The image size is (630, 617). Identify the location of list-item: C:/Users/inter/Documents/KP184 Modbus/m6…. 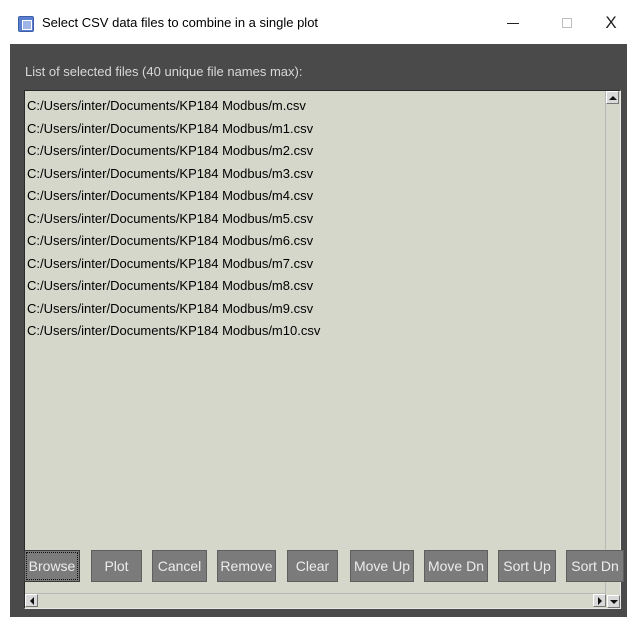
(315, 241).